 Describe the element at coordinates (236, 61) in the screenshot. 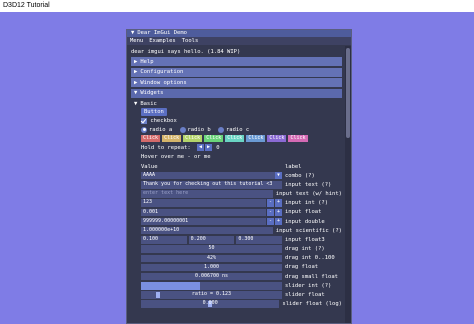

I see `header-help: ▶ Help` at that location.